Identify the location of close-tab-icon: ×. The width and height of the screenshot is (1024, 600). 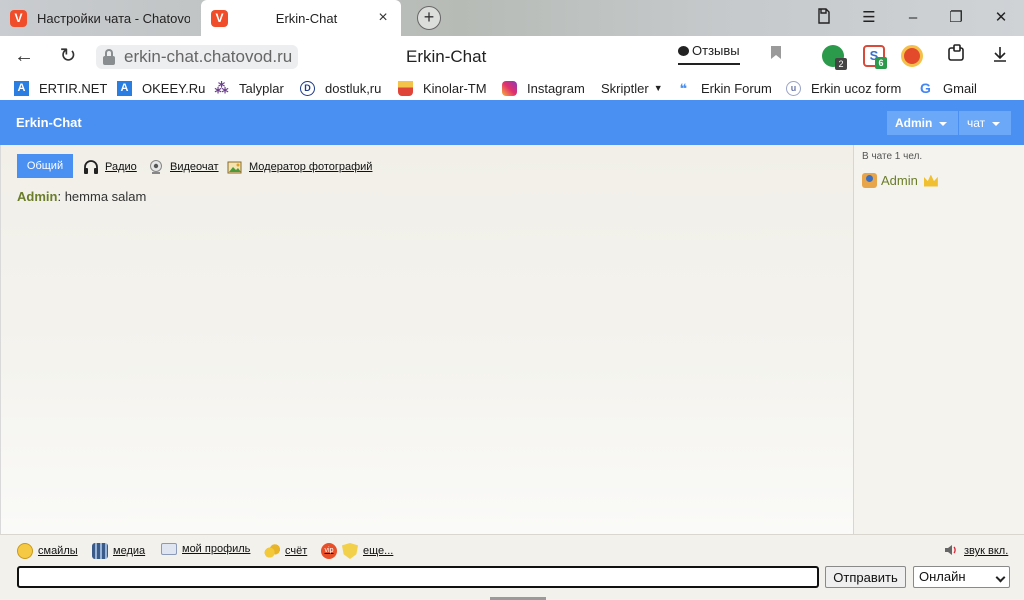
(383, 18).